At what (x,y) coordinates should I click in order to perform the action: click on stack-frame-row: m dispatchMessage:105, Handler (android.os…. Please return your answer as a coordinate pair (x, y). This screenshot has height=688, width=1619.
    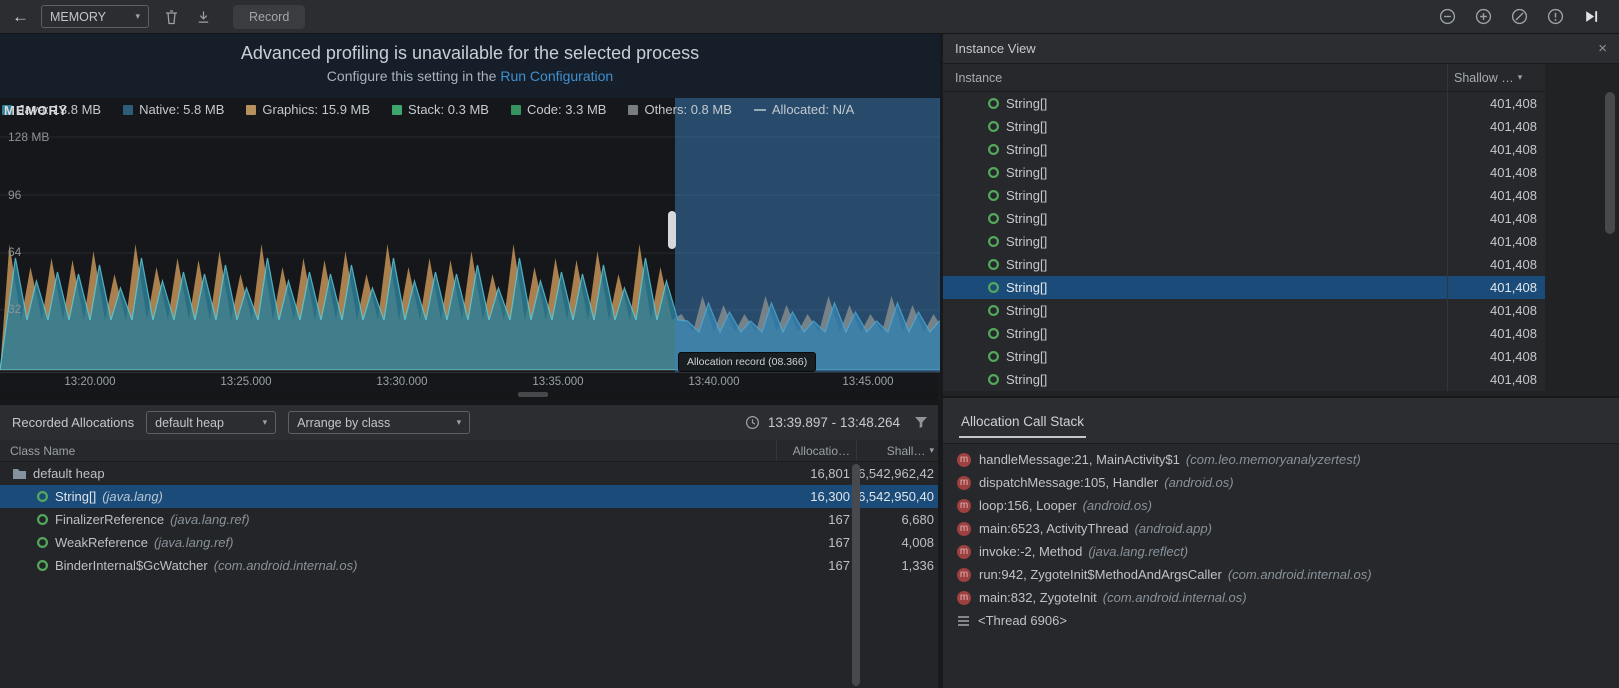
    Looking at the image, I should click on (1281, 482).